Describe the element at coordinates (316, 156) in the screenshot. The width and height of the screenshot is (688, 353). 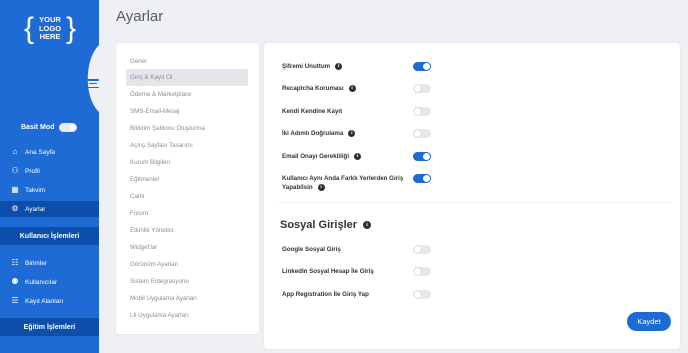
I see `setting-label: Email Onayı Gerekliliği` at that location.